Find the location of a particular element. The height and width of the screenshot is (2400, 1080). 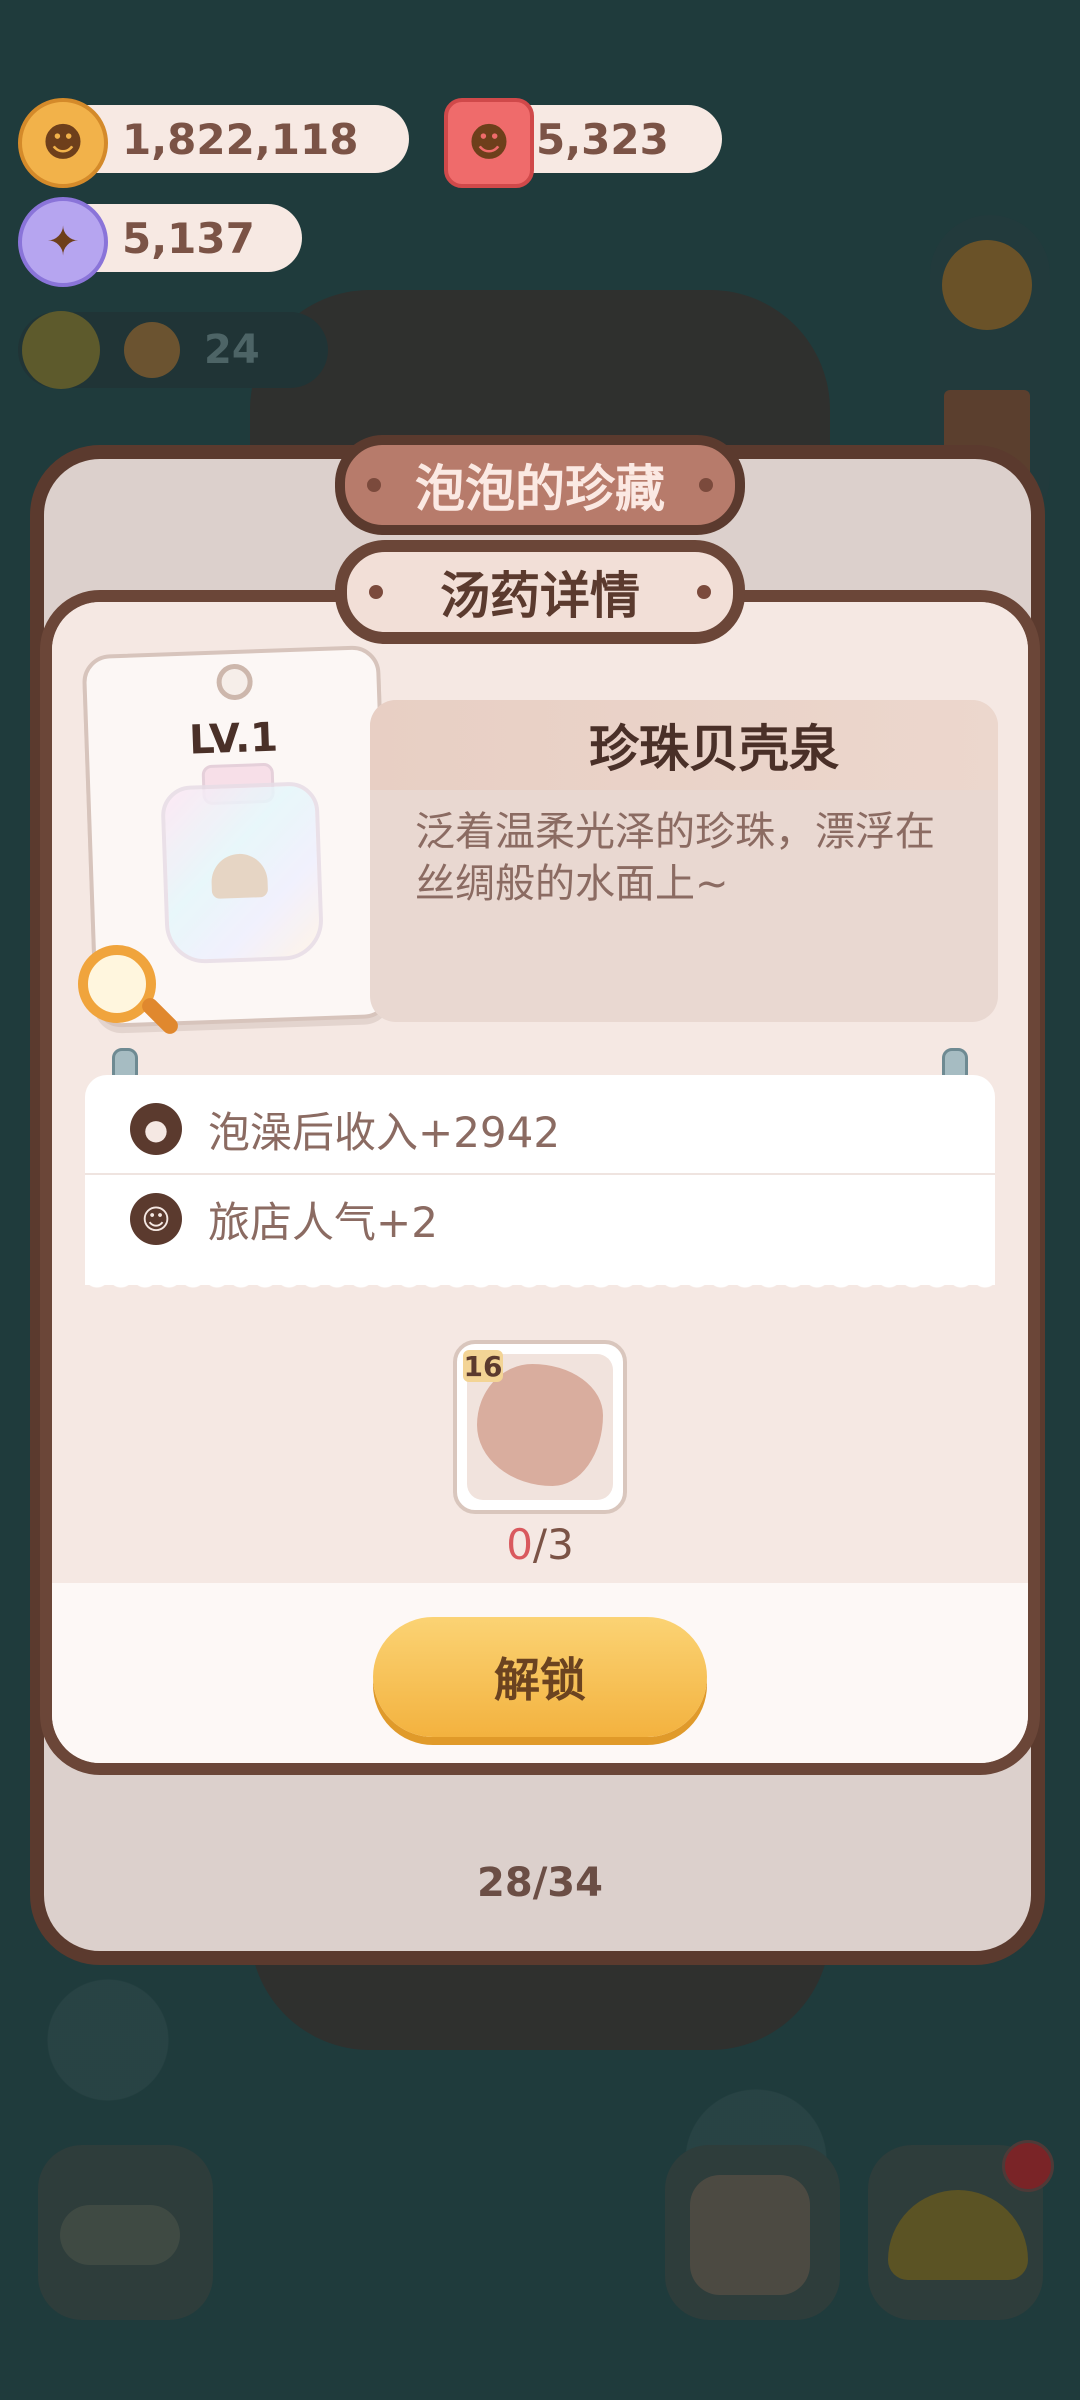

jelly-icon: ☻ is located at coordinates (489, 143).